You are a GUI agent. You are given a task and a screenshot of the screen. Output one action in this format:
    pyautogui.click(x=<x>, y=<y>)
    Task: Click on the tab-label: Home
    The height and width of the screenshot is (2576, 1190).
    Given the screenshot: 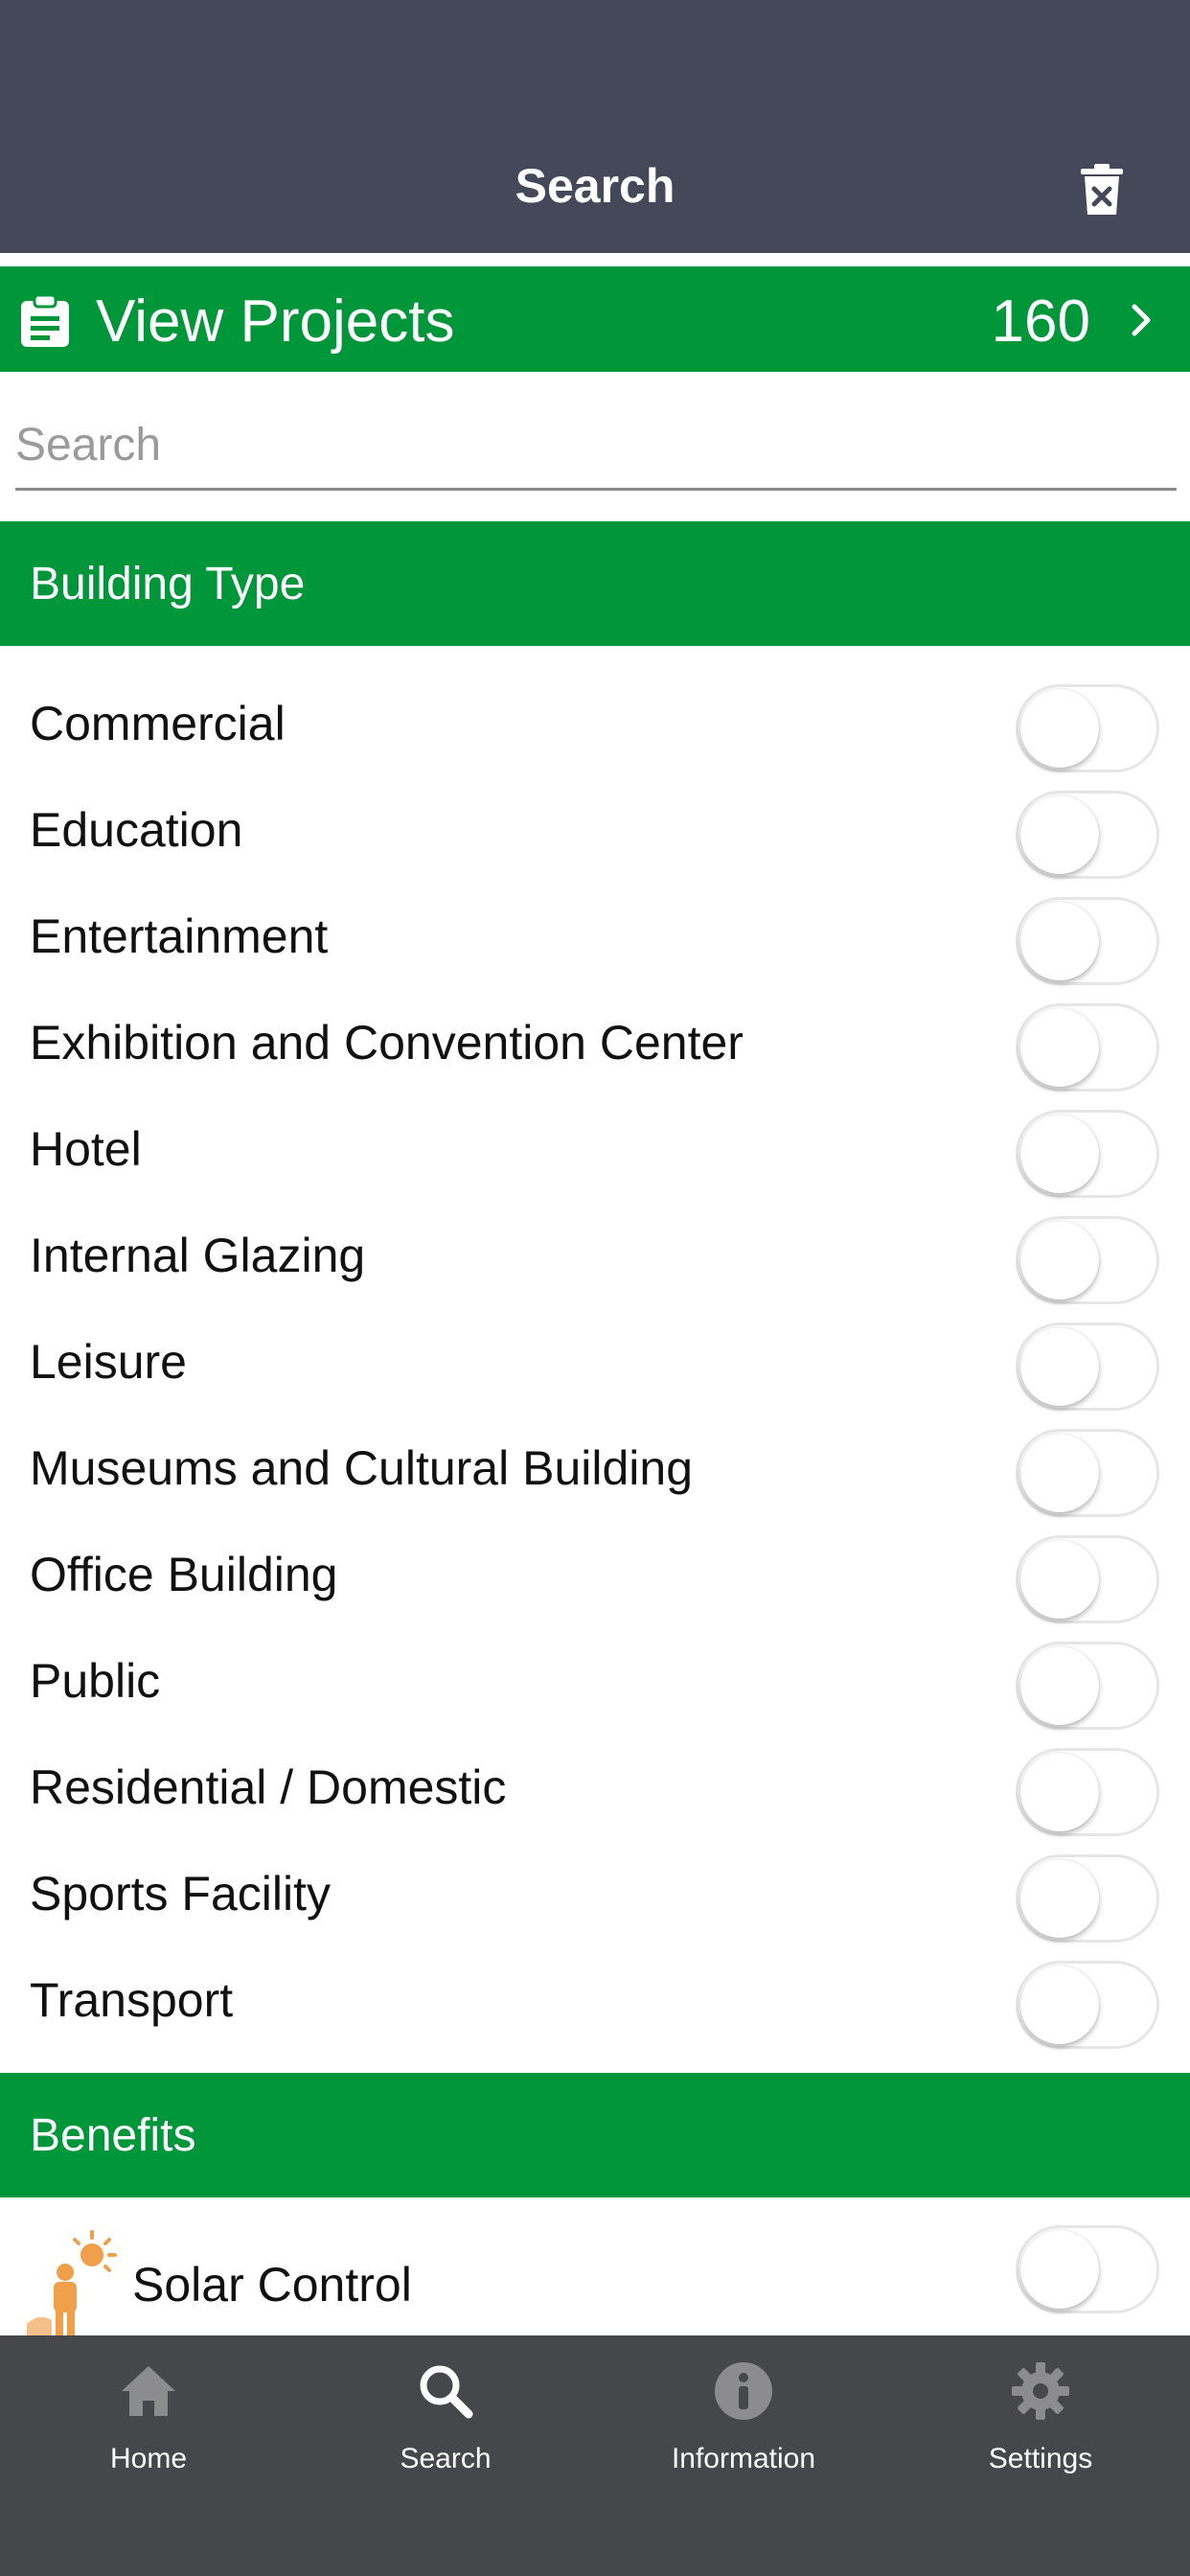 What is the action you would take?
    pyautogui.click(x=148, y=2458)
    